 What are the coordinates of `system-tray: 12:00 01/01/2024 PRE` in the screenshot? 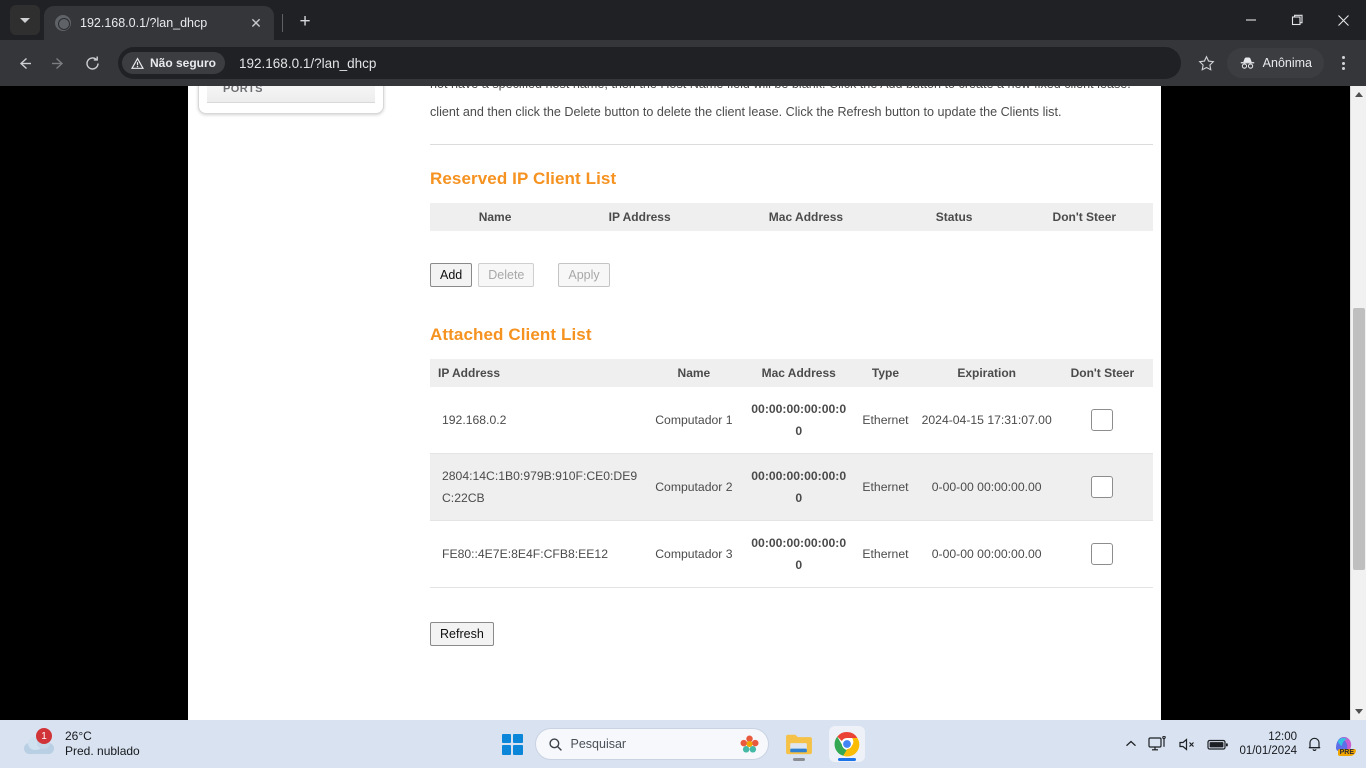 It's located at (1245, 744).